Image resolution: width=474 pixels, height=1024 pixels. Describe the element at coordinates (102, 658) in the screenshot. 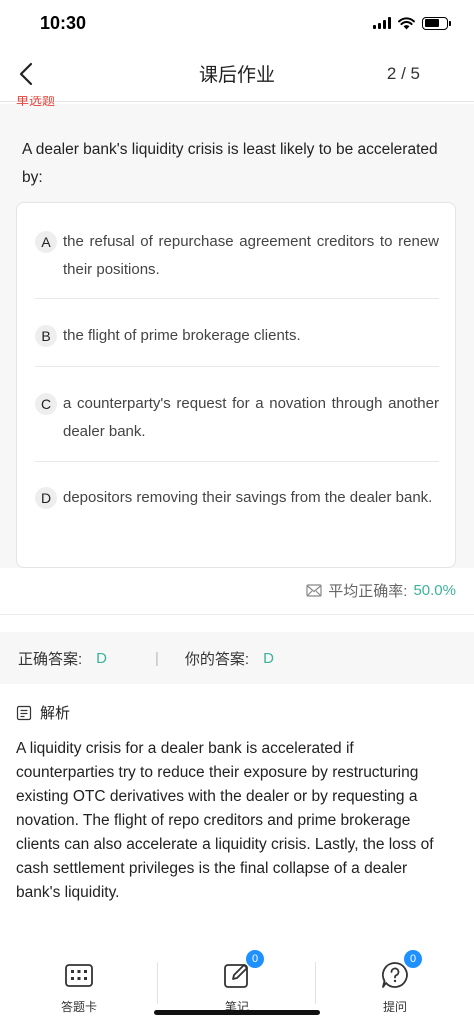

I see `correct-answer-value: D` at that location.